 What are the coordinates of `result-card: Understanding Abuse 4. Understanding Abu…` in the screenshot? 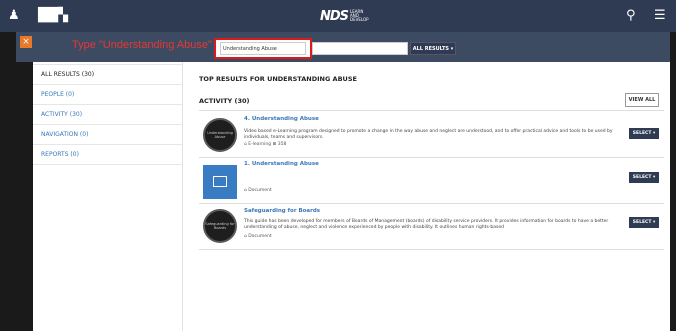 It's located at (431, 134).